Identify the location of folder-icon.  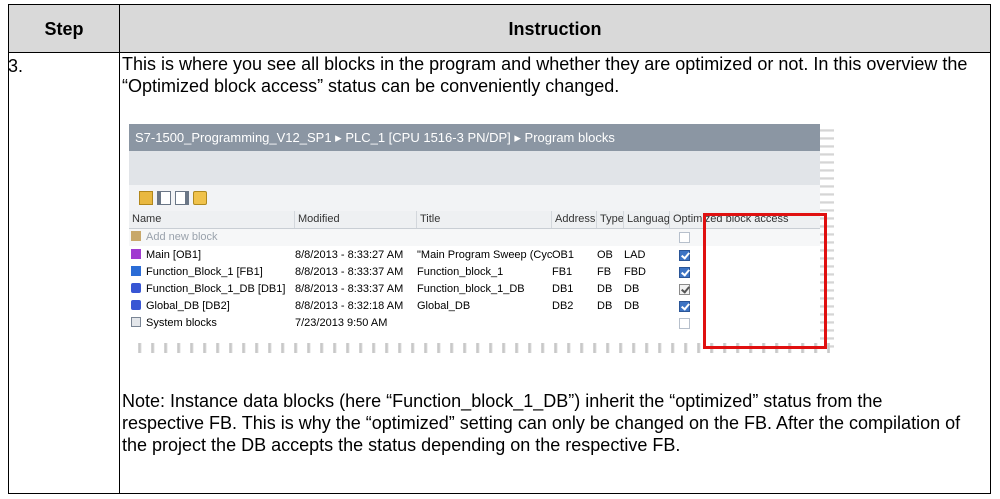
(146, 198).